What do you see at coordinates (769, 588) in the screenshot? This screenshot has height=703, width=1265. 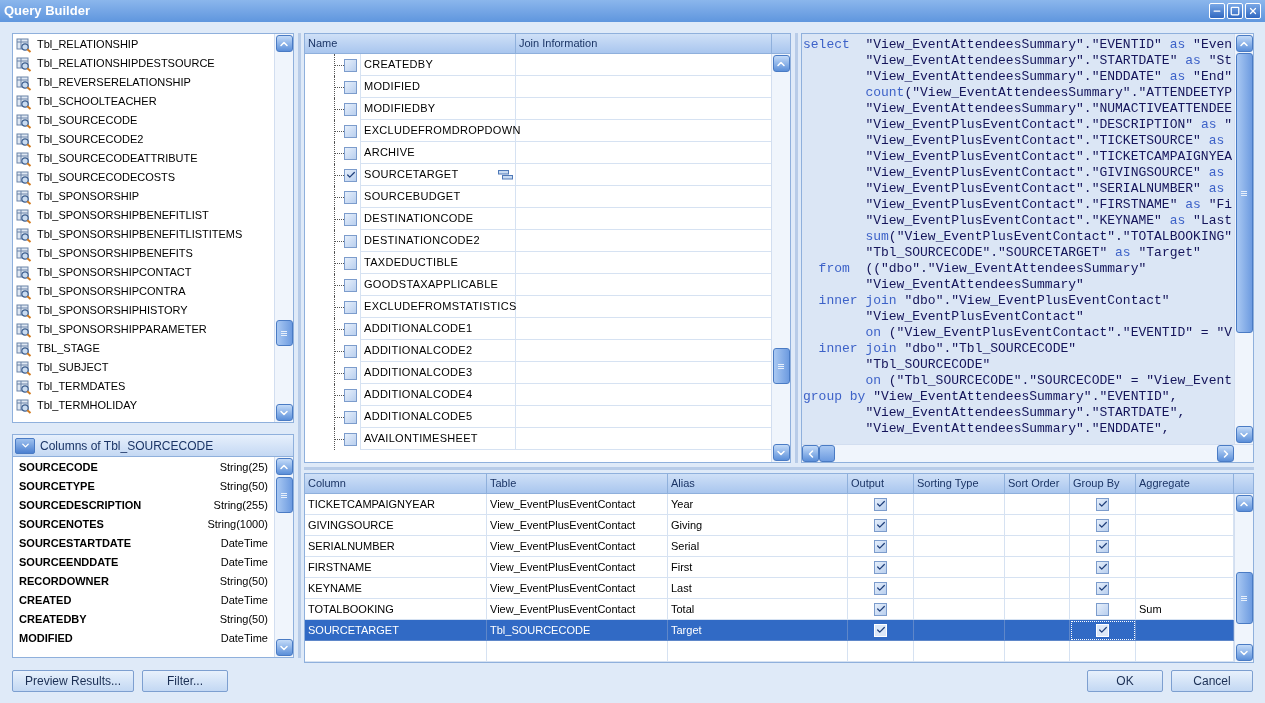 I see `grid-row: KEYNAME View_EventPlusEventContact Last` at bounding box center [769, 588].